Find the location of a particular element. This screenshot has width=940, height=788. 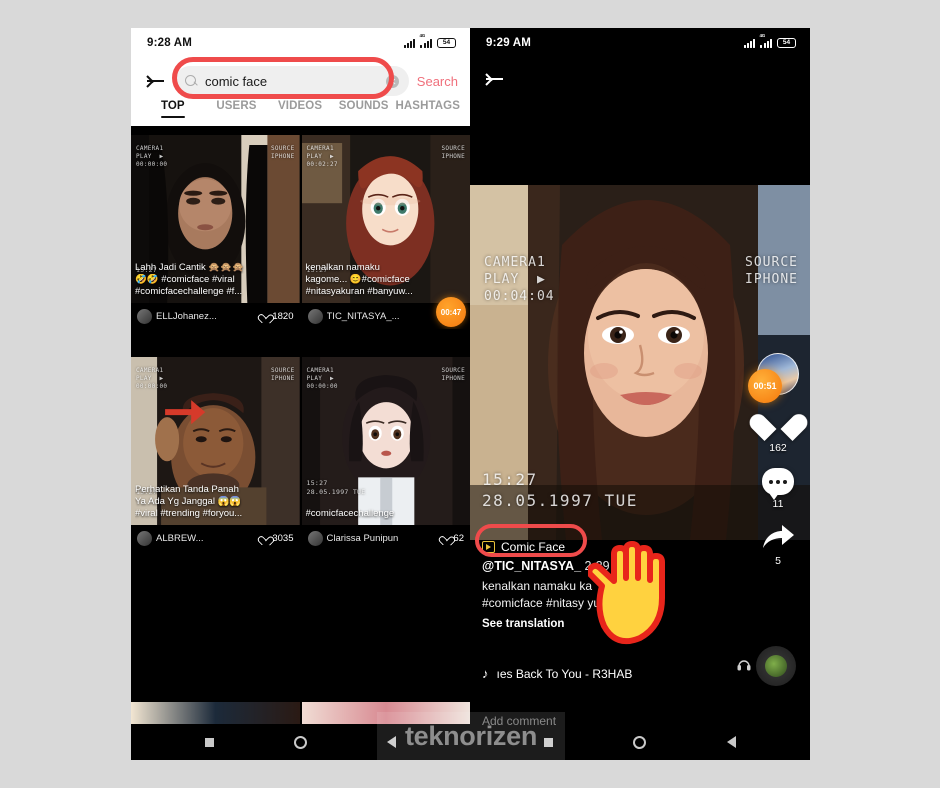

tab-sounds: SOUNDS is located at coordinates (364, 106).